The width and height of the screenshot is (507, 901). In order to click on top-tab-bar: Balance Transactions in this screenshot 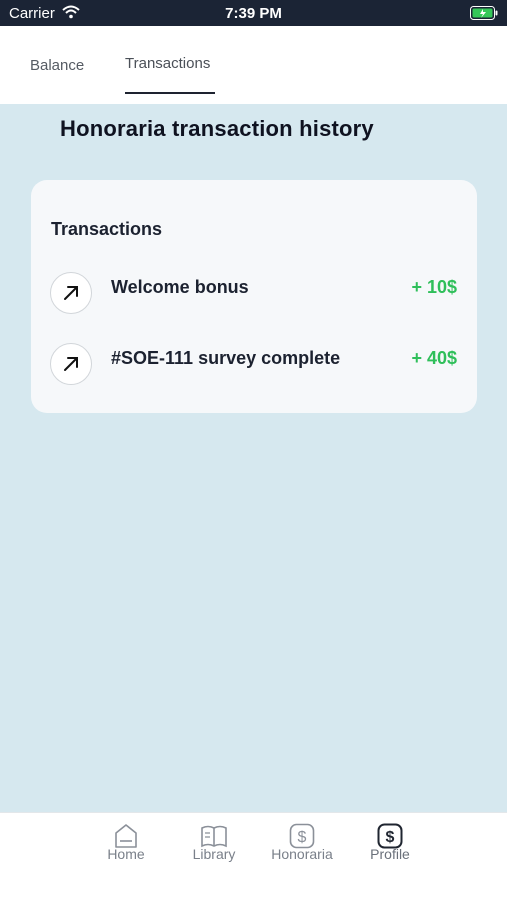, I will do `click(253, 65)`.